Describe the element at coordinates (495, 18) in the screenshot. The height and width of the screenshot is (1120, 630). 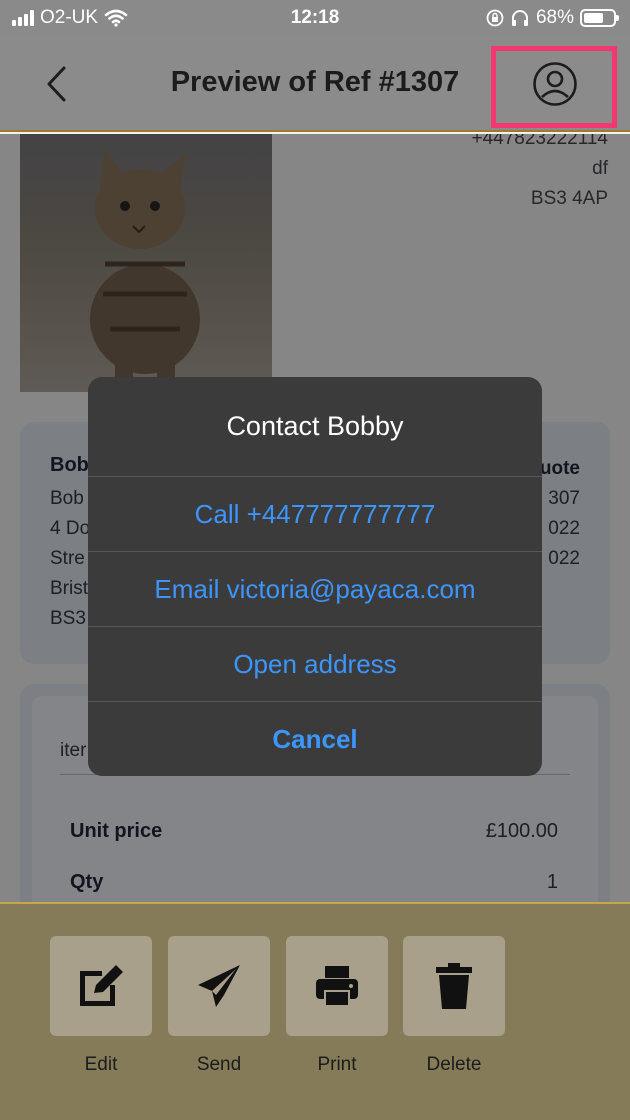
I see `rotation-lock-icon` at that location.